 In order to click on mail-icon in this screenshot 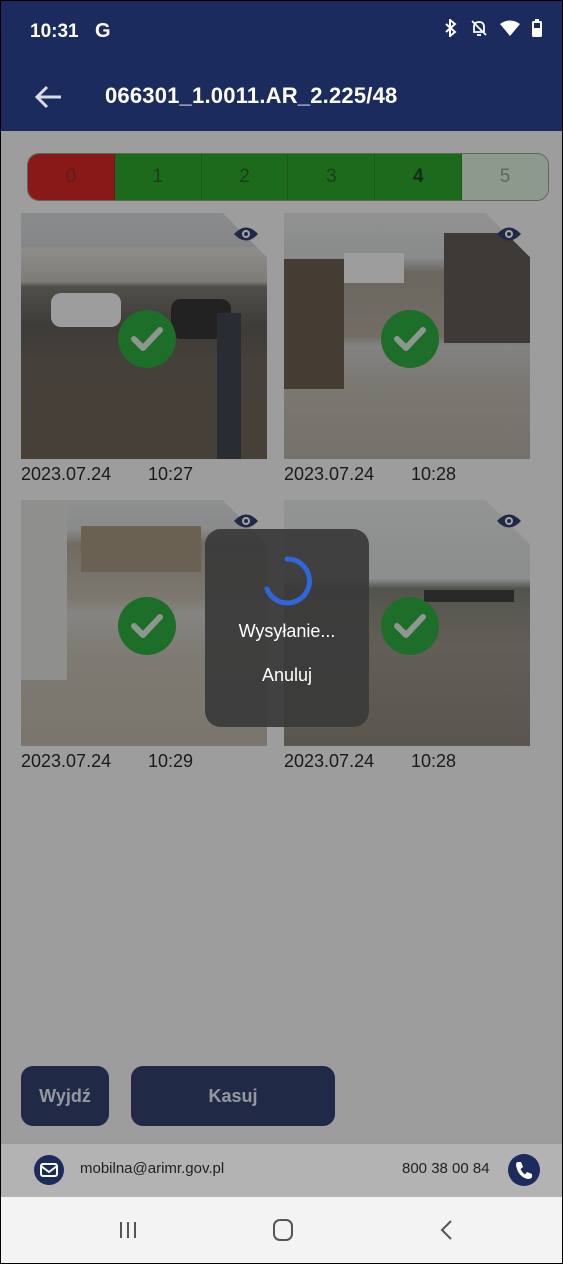, I will do `click(49, 1170)`.